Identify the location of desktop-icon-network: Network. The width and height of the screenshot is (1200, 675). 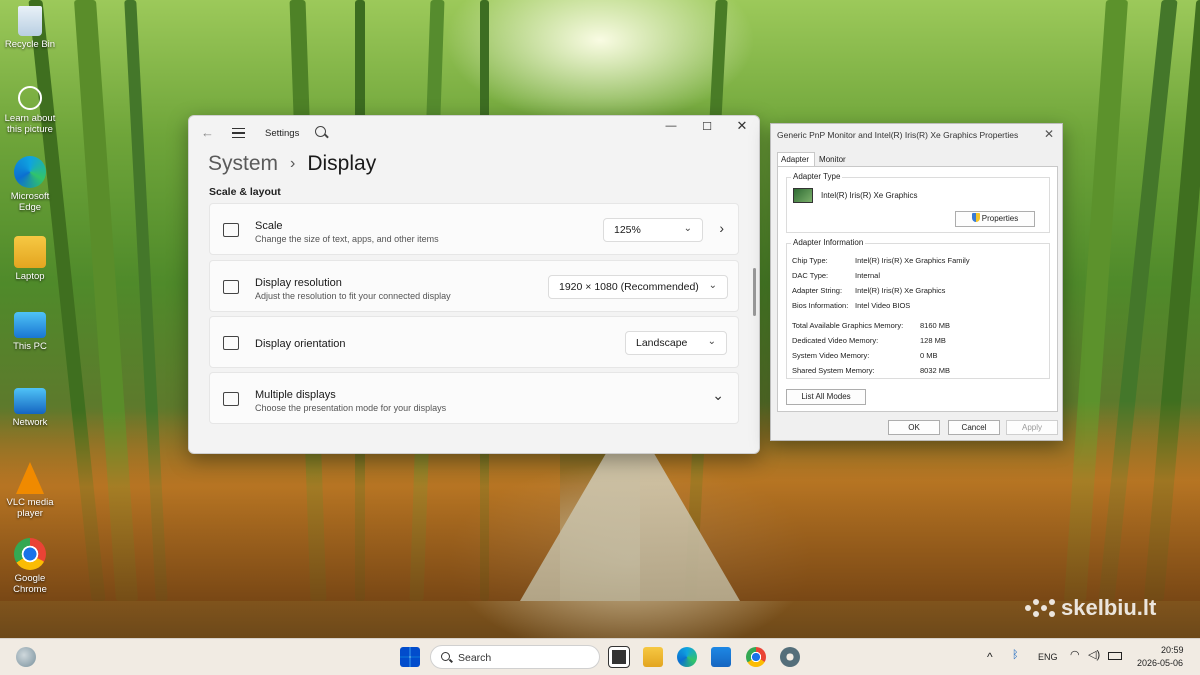
(30, 408).